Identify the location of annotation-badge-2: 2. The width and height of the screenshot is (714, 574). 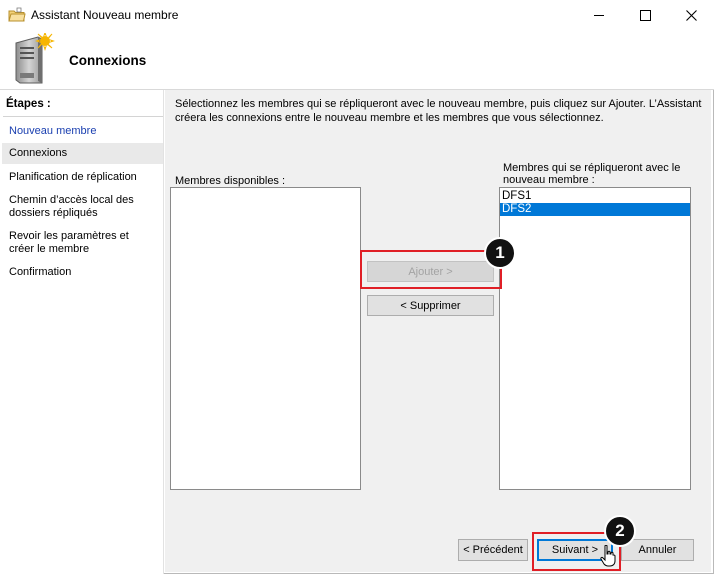
(620, 531).